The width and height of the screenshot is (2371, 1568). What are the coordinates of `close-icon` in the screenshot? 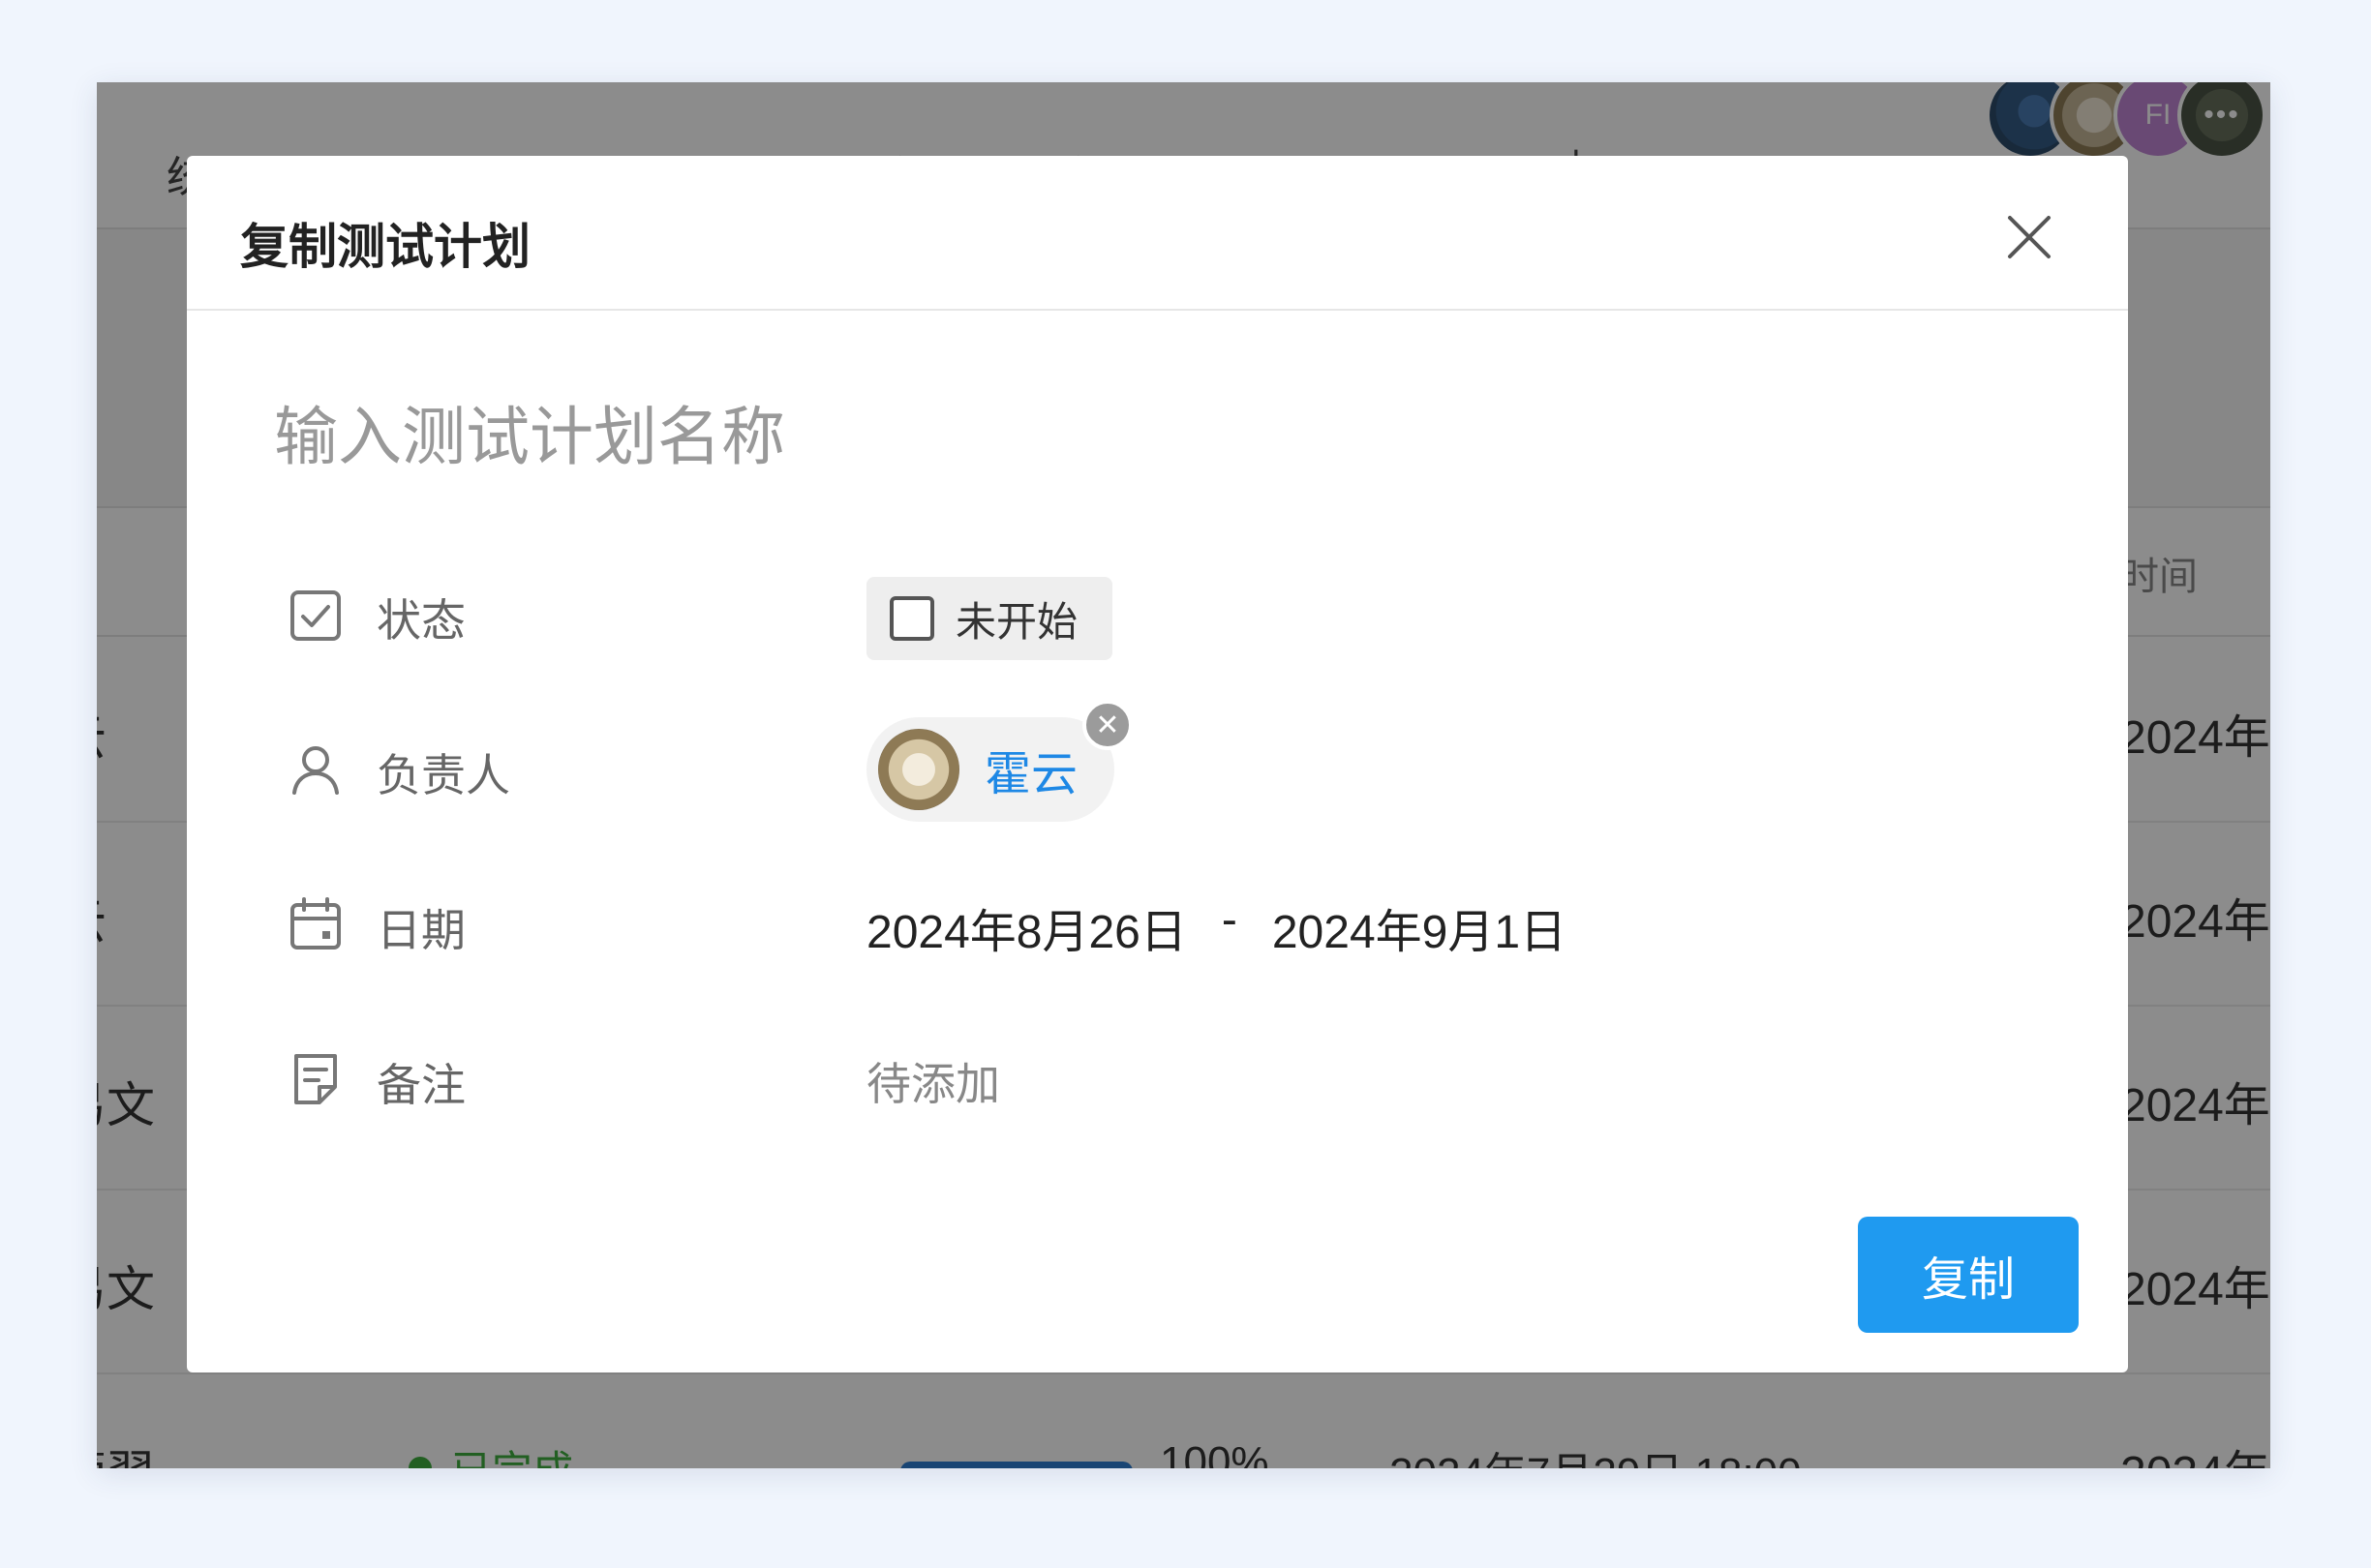 It's located at (2029, 237).